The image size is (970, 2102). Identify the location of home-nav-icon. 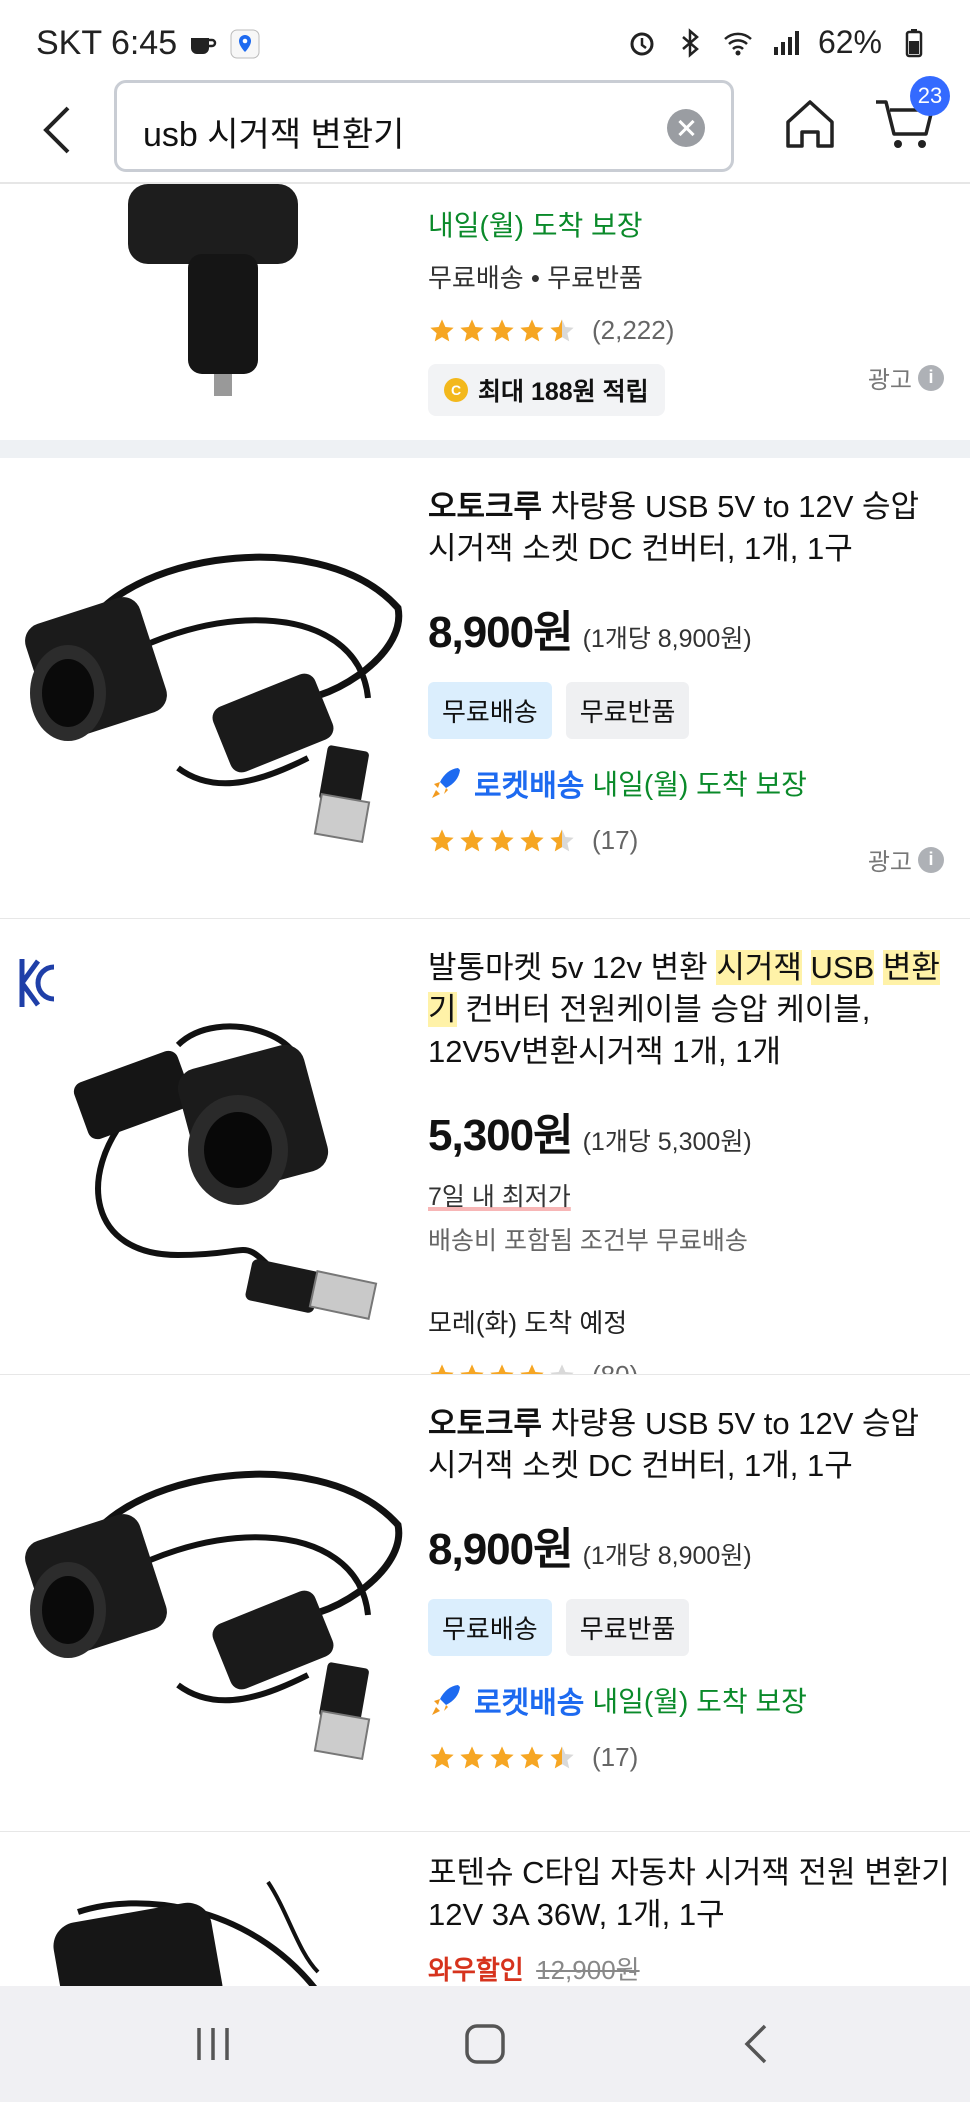
(485, 2044).